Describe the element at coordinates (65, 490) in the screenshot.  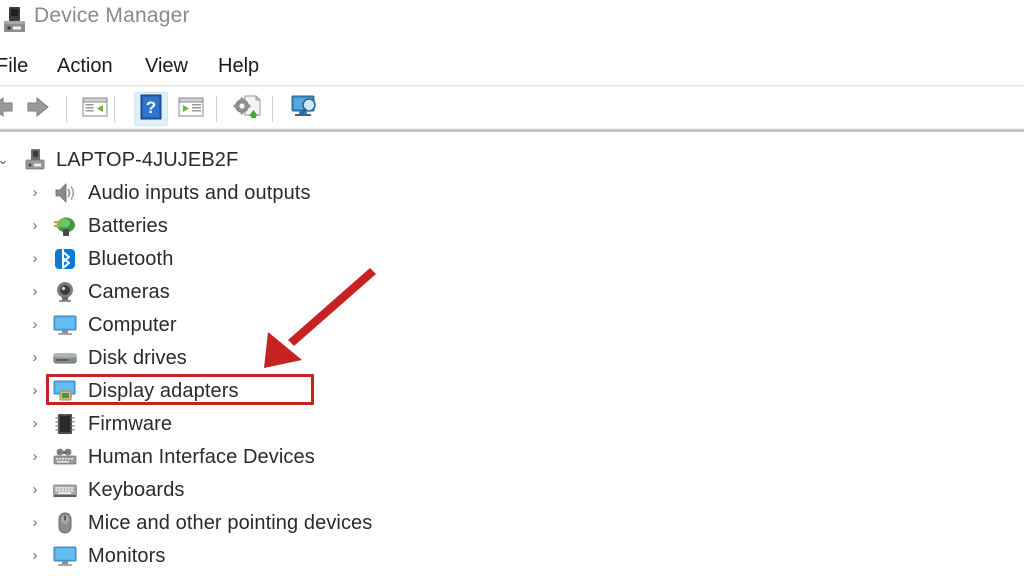
I see `keyboard-icon` at that location.